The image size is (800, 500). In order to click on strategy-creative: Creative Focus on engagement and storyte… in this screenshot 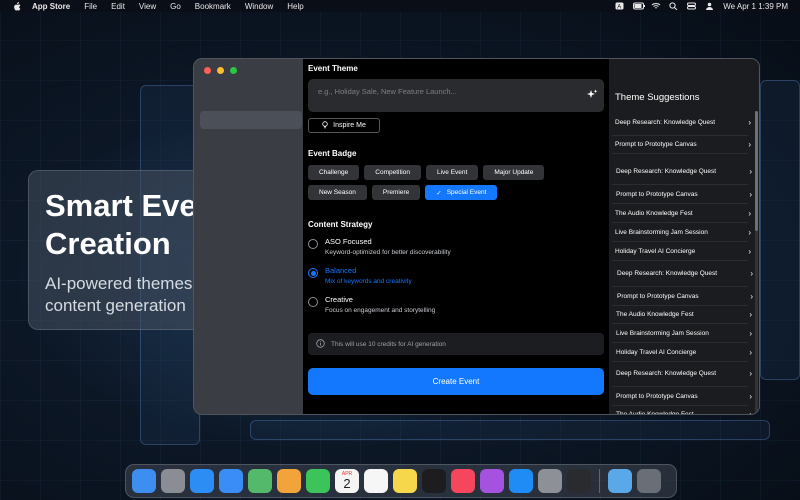, I will do `click(456, 304)`.